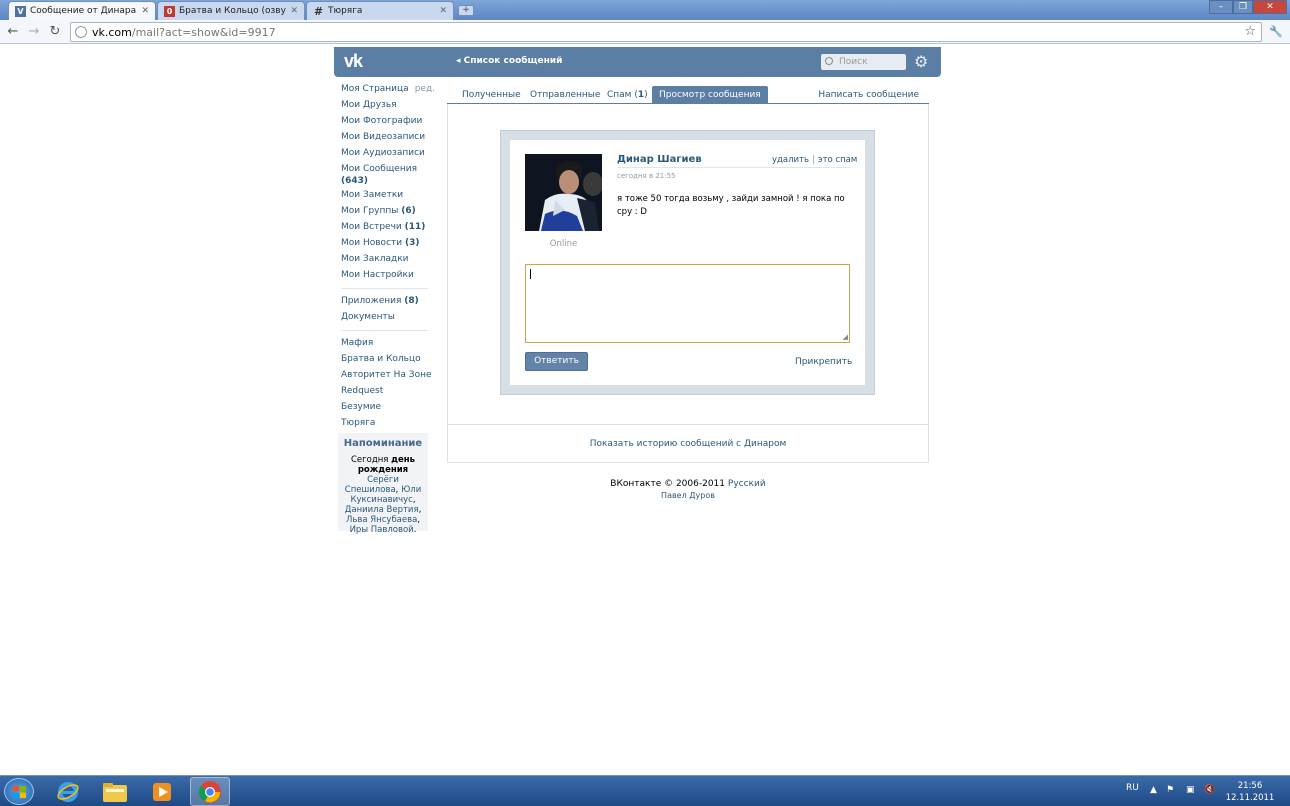 This screenshot has height=806, width=1290. I want to click on vk-logo: vk, so click(353, 61).